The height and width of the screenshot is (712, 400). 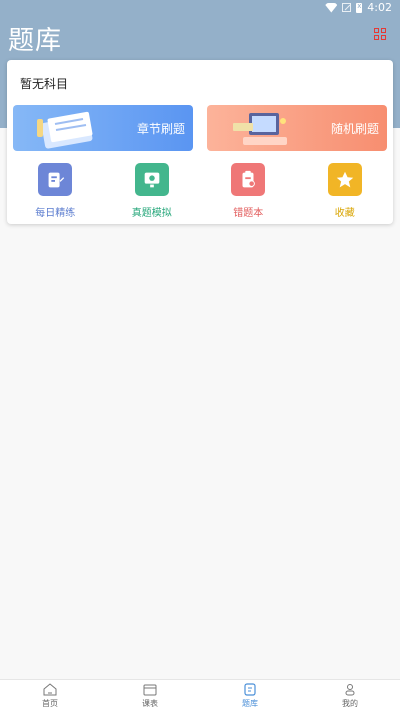 What do you see at coordinates (55, 179) in the screenshot?
I see `edit-icon` at bounding box center [55, 179].